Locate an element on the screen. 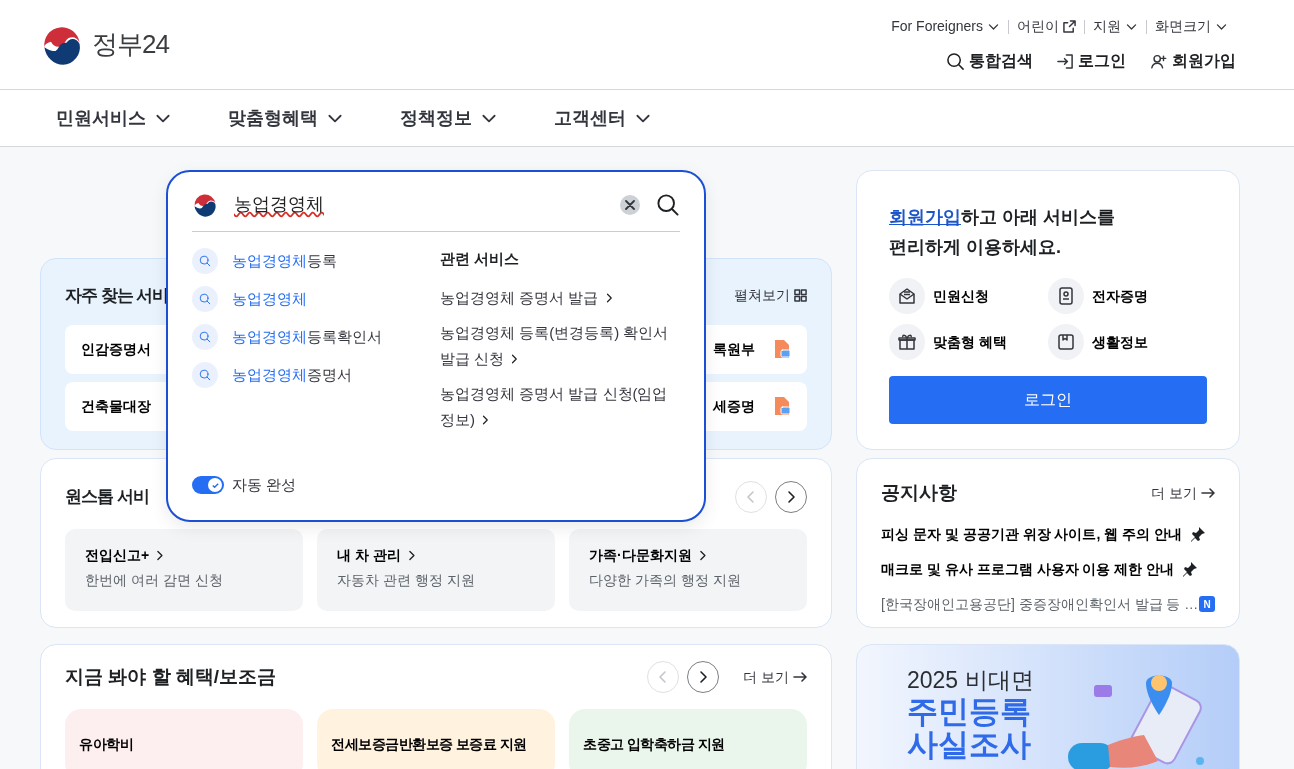  suggestion-item: 농업경영체등록 is located at coordinates (316, 261).